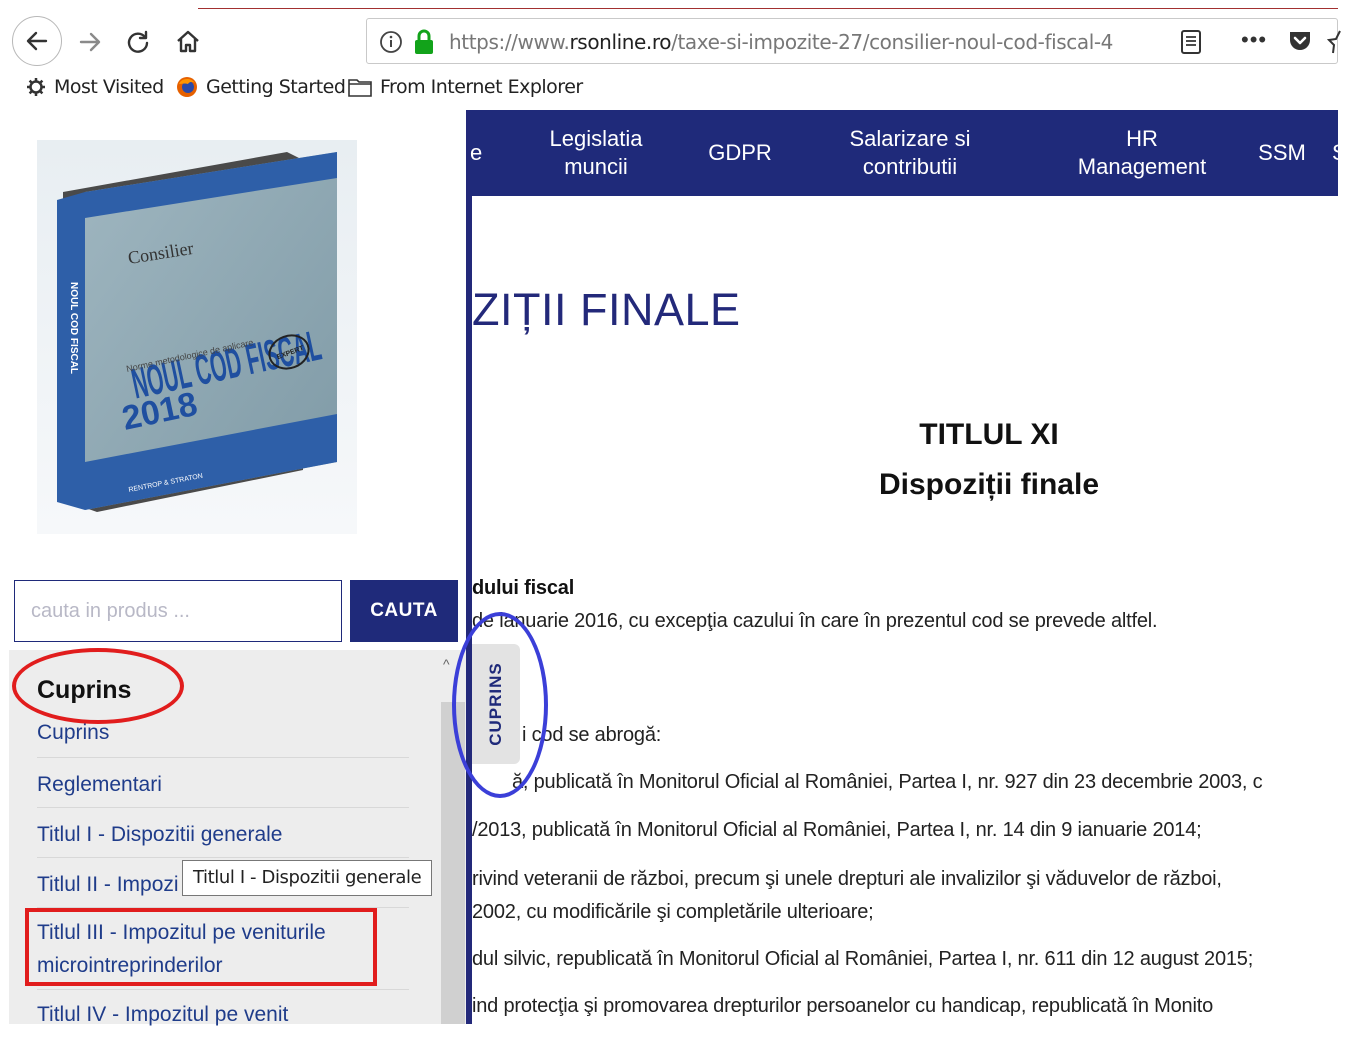  I want to click on search-button: CAUTA, so click(404, 611).